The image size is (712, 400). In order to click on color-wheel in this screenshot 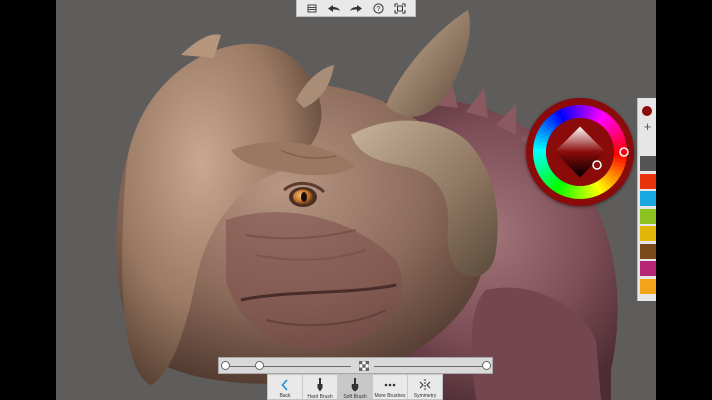, I will do `click(580, 152)`.